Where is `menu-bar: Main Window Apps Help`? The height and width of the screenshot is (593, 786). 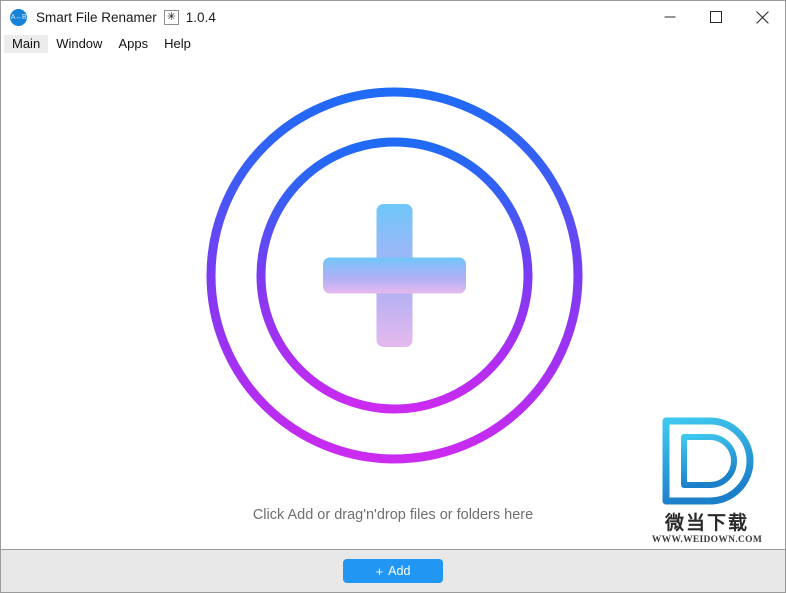
menu-bar: Main Window Apps Help is located at coordinates (393, 44).